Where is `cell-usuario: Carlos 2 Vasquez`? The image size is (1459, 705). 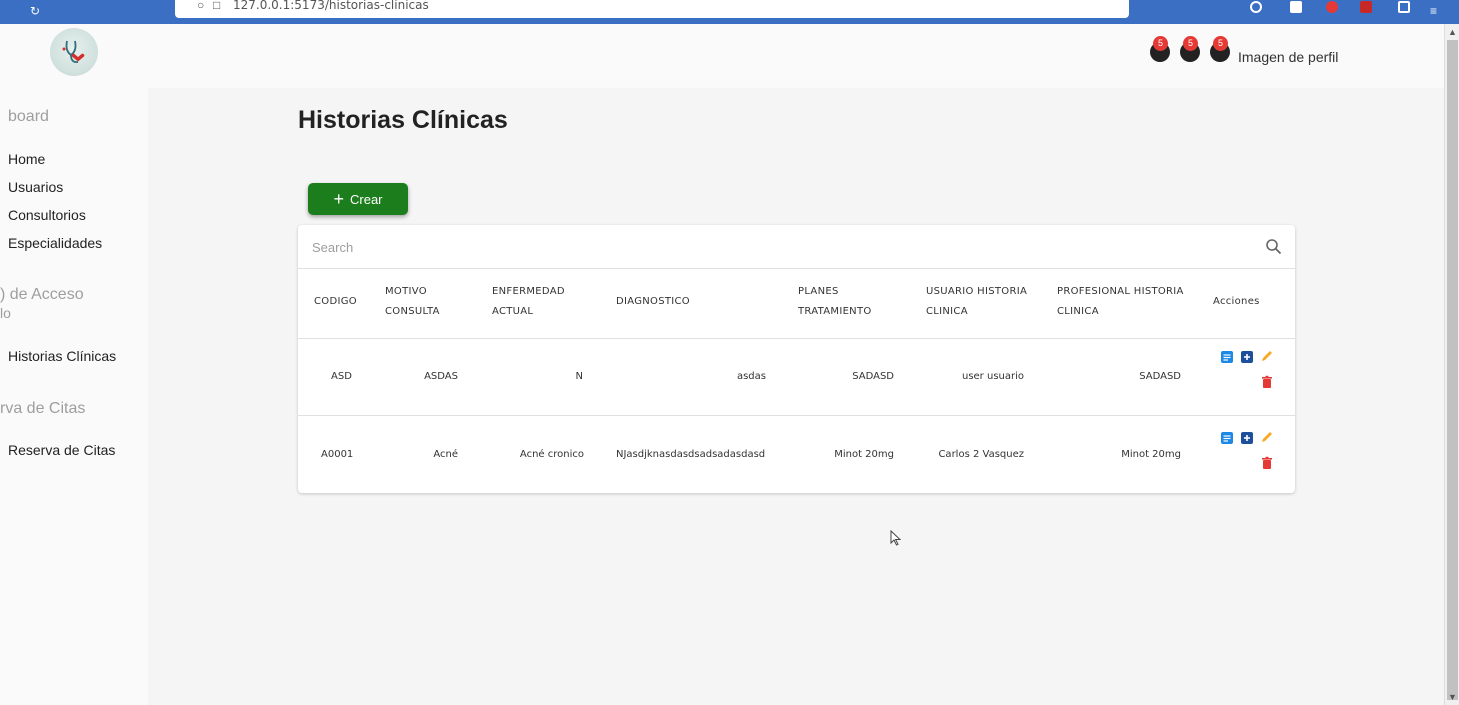 cell-usuario: Carlos 2 Vasquez is located at coordinates (981, 454).